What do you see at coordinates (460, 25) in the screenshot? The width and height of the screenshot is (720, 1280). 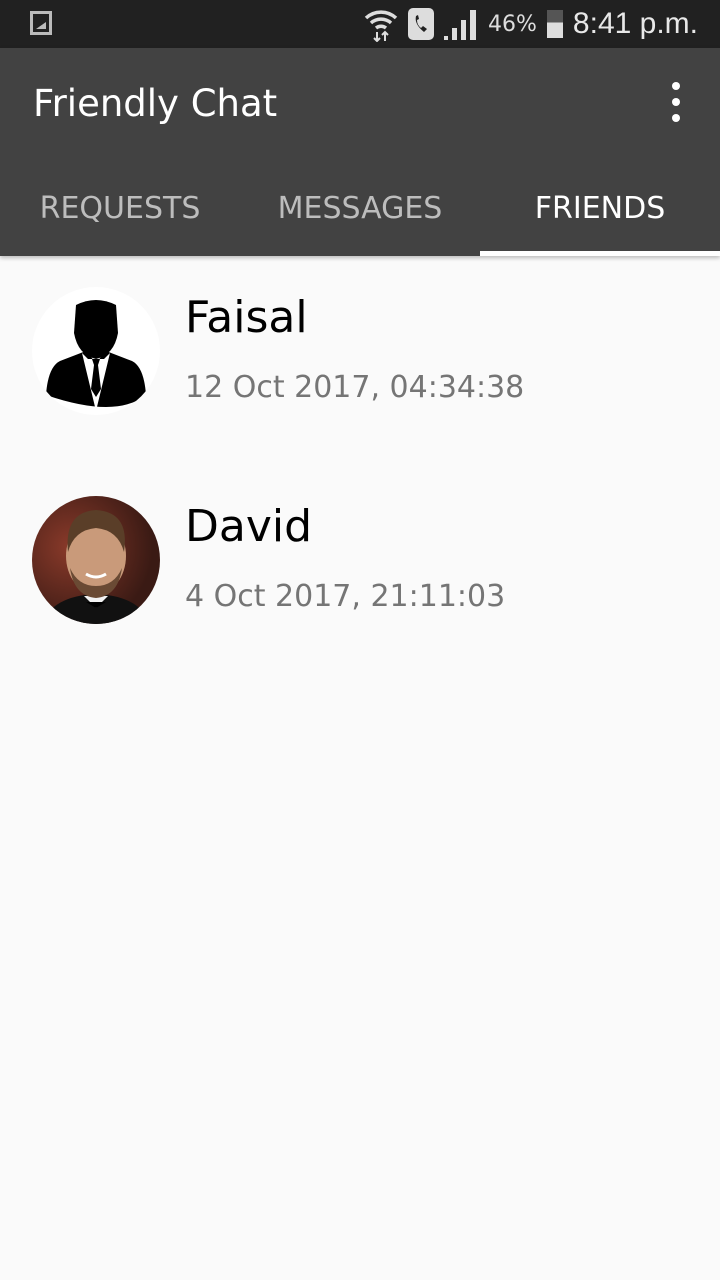 I see `signal-icon` at bounding box center [460, 25].